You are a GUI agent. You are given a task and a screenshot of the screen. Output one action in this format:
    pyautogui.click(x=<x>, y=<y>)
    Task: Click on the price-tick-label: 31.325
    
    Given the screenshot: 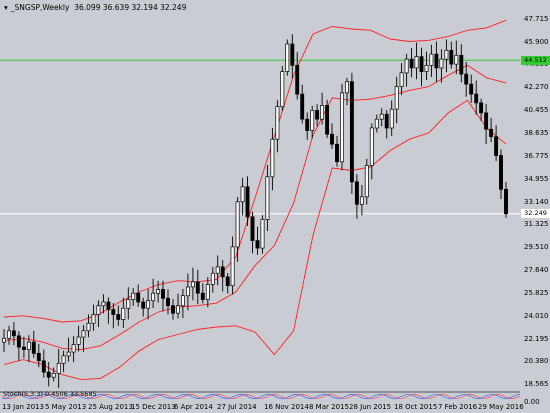 What is the action you would take?
    pyautogui.click(x=536, y=224)
    